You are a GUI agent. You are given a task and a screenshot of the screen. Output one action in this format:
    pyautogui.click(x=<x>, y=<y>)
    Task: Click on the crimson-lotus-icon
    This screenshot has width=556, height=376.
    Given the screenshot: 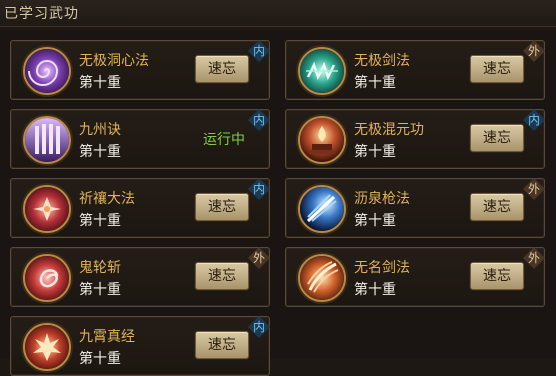 What is the action you would take?
    pyautogui.click(x=47, y=209)
    